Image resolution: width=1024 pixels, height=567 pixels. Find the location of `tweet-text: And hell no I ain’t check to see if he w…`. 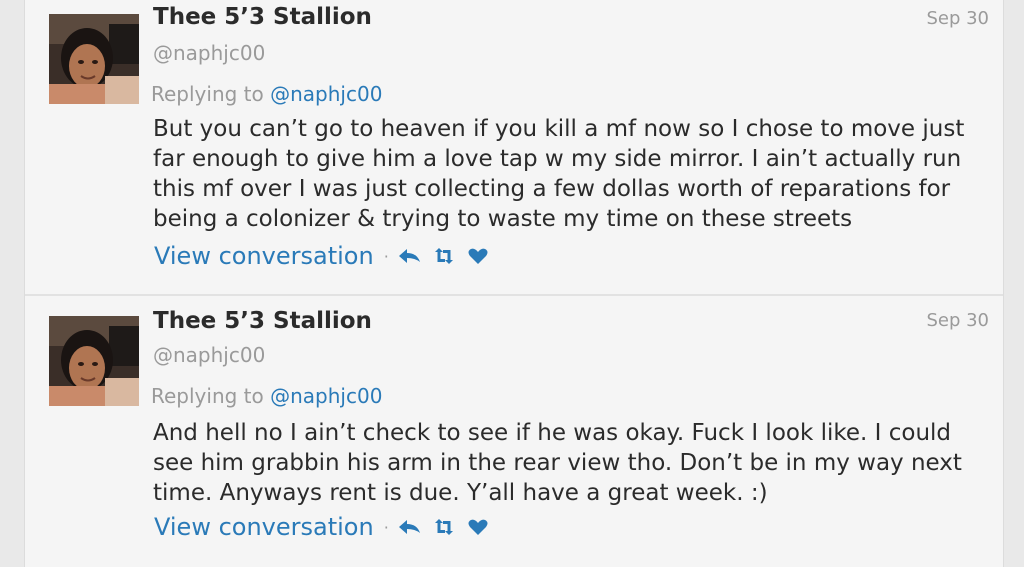

tweet-text: And hell no I ain’t check to see if he w… is located at coordinates (557, 463).